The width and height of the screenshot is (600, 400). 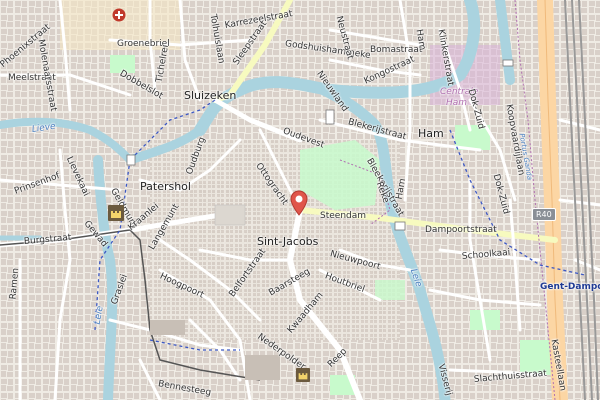 I want to click on street-label-steendam: Steendam, so click(x=343, y=216).